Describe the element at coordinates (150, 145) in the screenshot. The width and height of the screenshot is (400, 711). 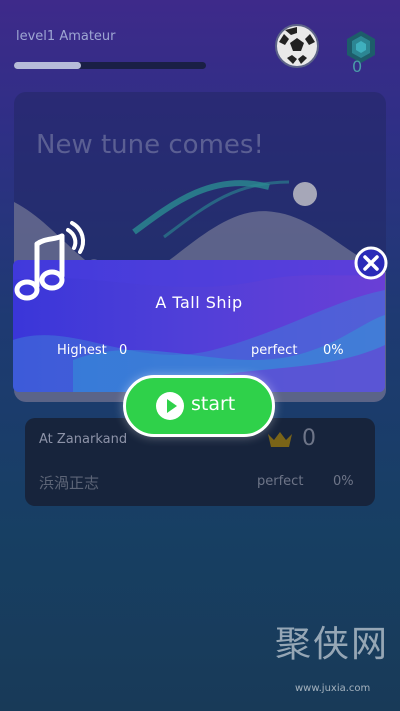
I see `new-tune-headline: New tune comes!` at that location.